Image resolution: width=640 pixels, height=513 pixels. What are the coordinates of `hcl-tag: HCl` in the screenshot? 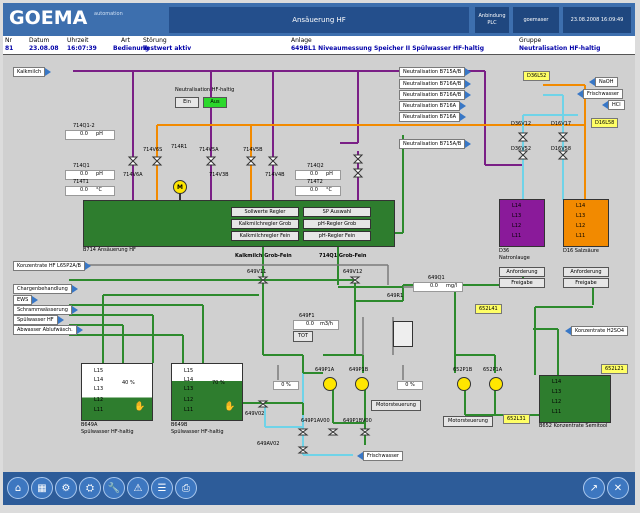 It's located at (613, 105).